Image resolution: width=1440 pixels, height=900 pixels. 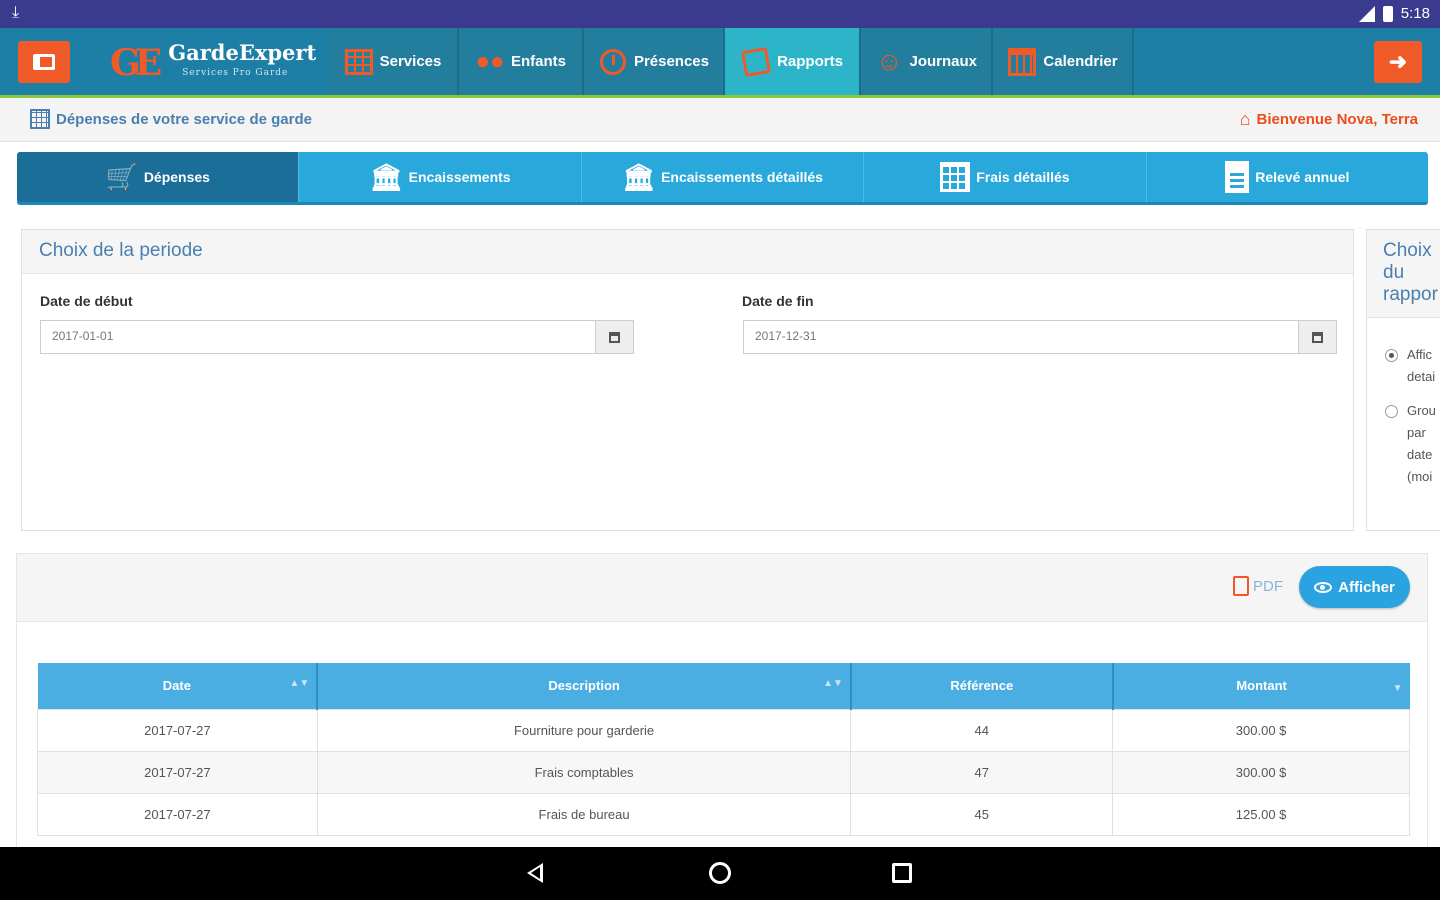 I want to click on tab-presences: Présences, so click(x=654, y=61).